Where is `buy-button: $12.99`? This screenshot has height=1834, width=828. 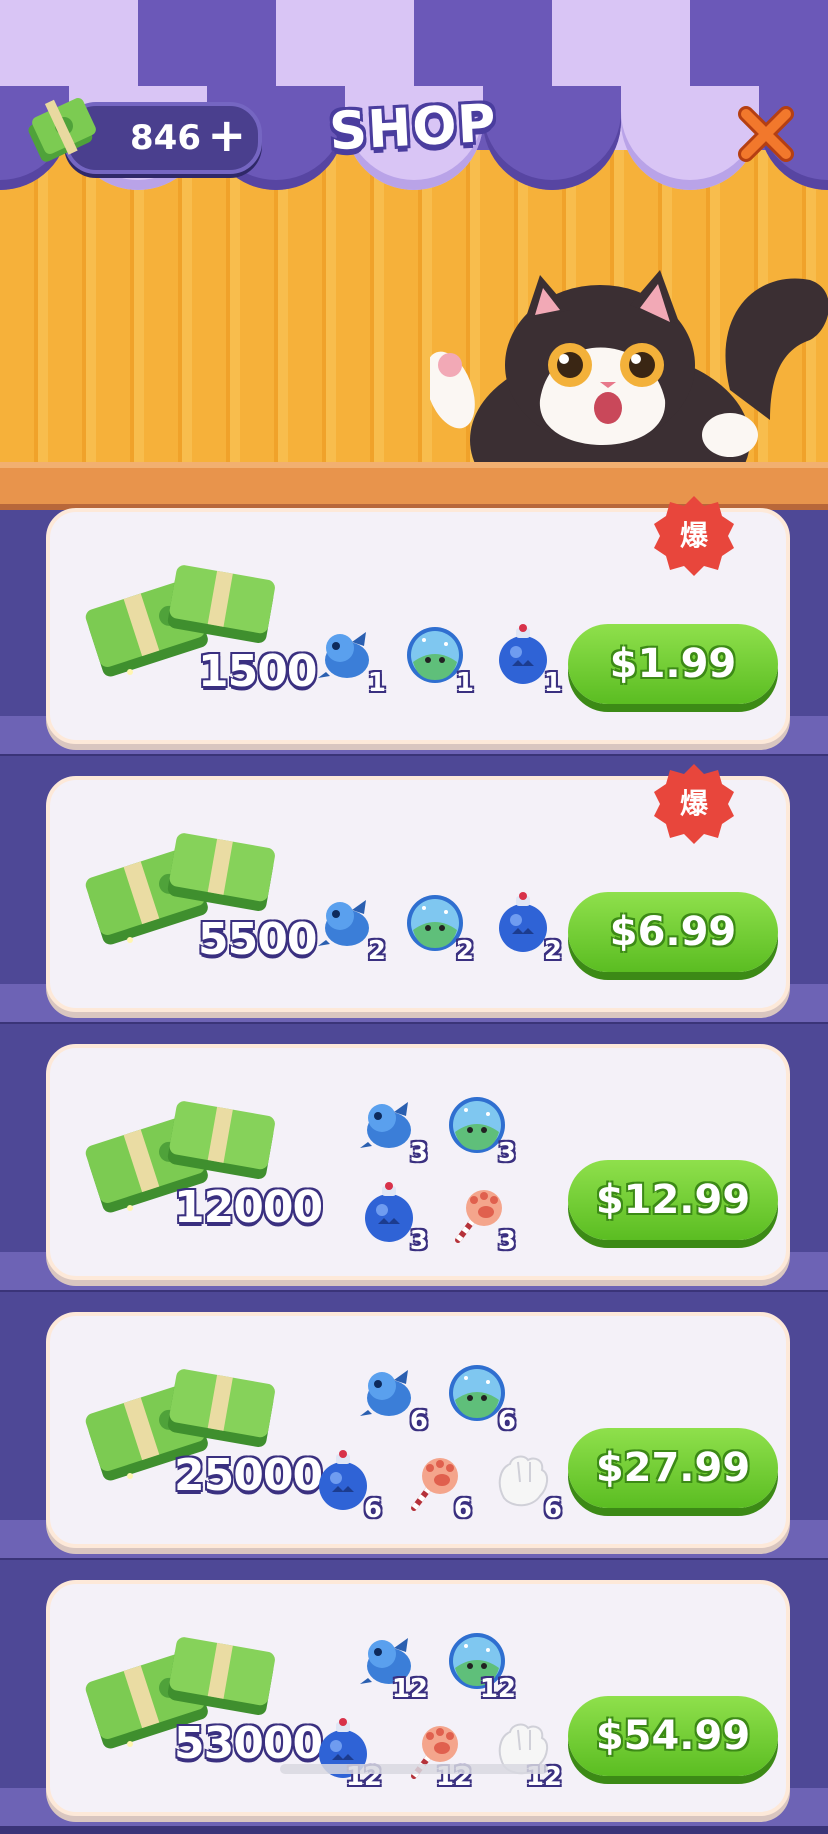 buy-button: $12.99 is located at coordinates (673, 1200).